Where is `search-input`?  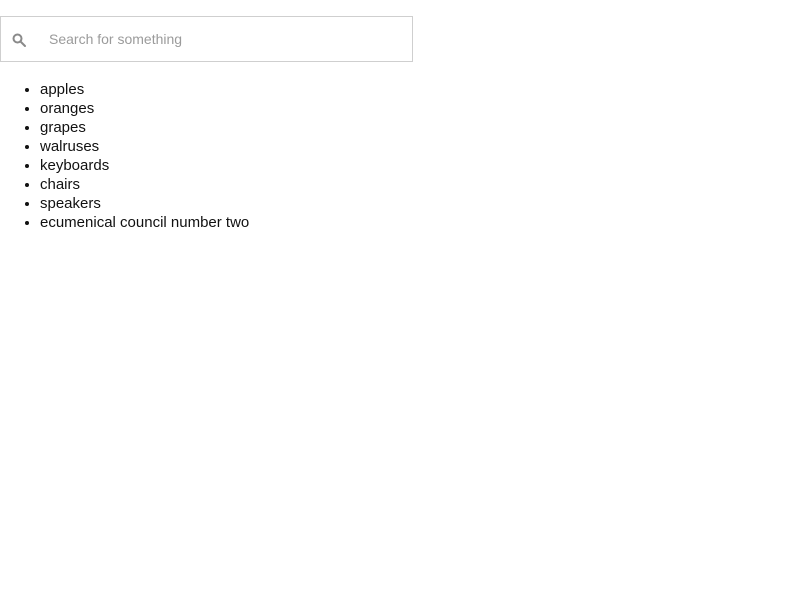
search-input is located at coordinates (229, 39).